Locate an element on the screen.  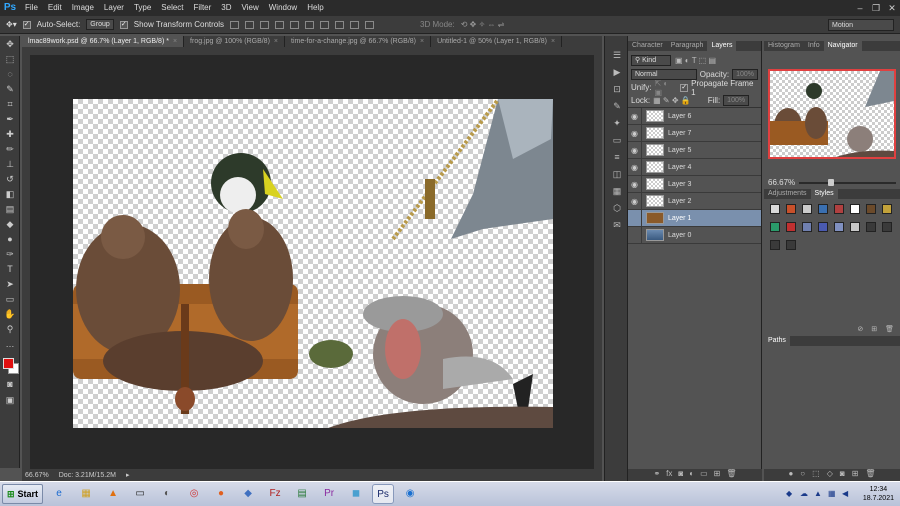
zoom-level: 66.67% is located at coordinates (37, 475).